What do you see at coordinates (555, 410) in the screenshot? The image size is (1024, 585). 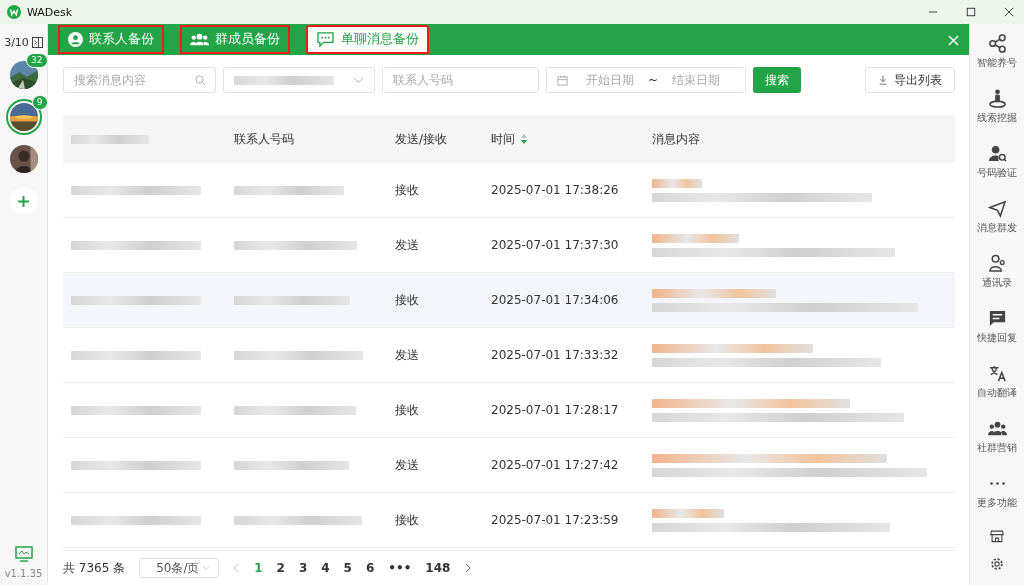 I see `table-cell: 2025-07-01 17:28:17` at bounding box center [555, 410].